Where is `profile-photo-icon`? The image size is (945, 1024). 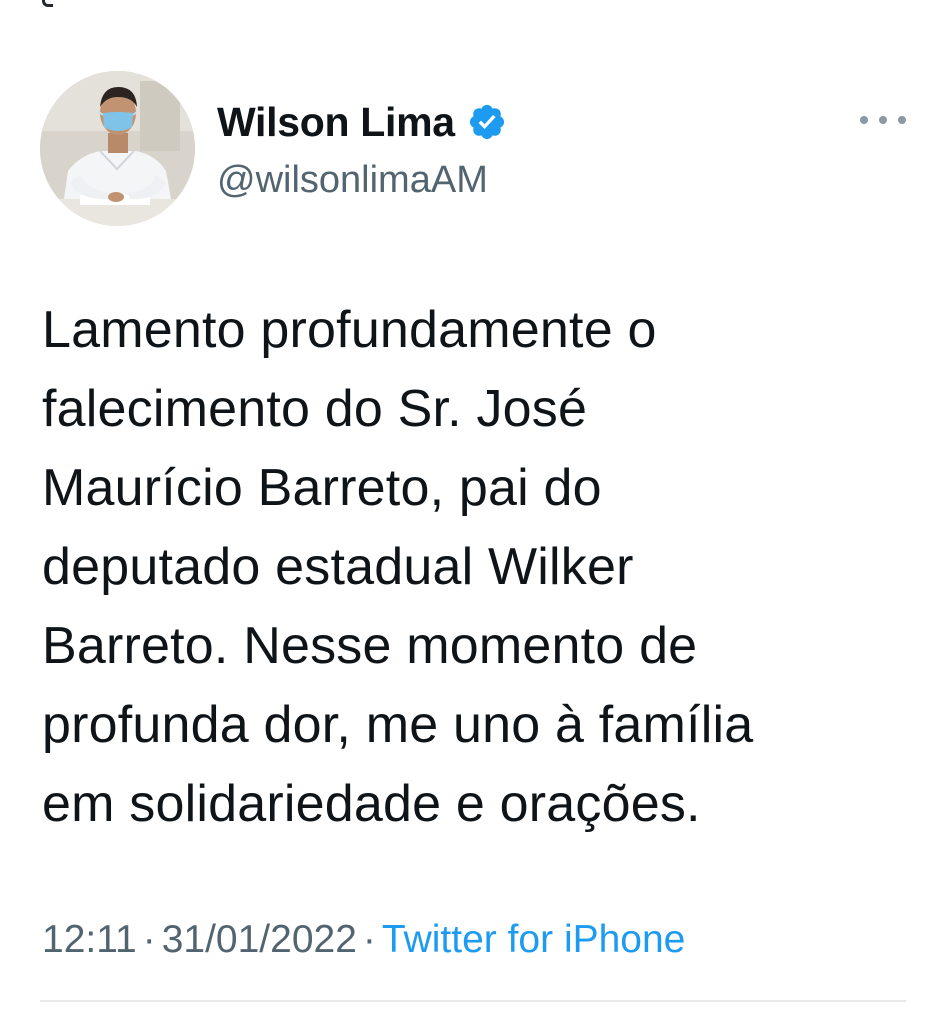 profile-photo-icon is located at coordinates (117, 148).